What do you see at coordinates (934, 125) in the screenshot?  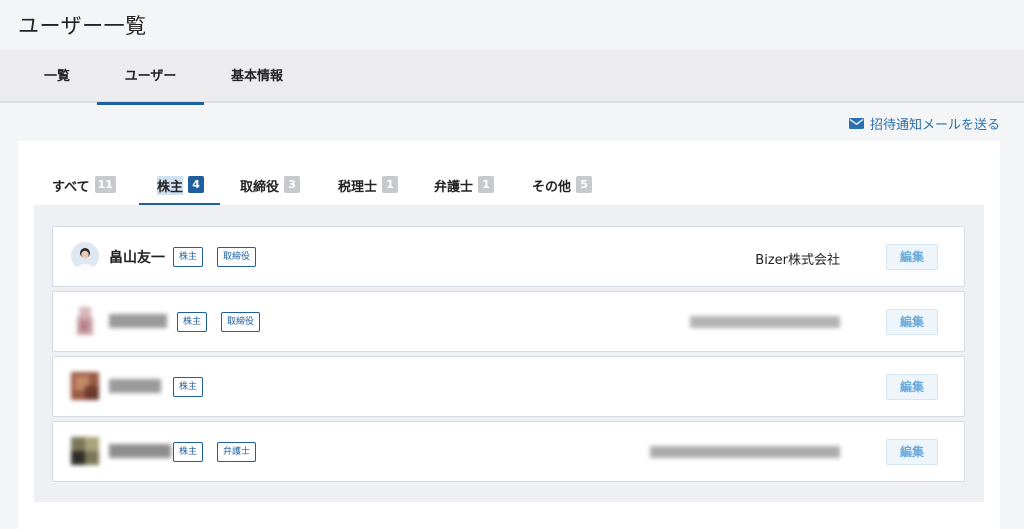 I see `send-invite-label: 招待通知メールを送る` at bounding box center [934, 125].